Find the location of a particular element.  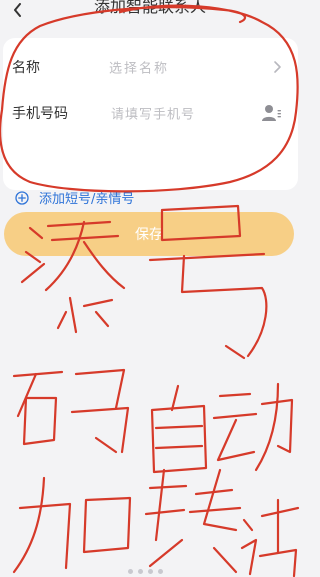

save-button: 保存 is located at coordinates (149, 234).